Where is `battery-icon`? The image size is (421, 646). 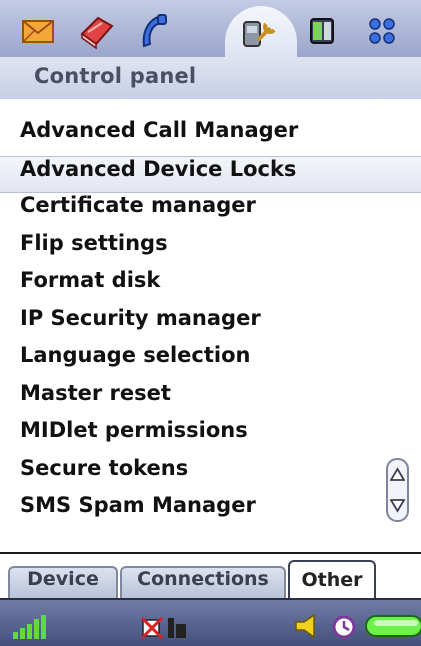
battery-icon is located at coordinates (393, 626).